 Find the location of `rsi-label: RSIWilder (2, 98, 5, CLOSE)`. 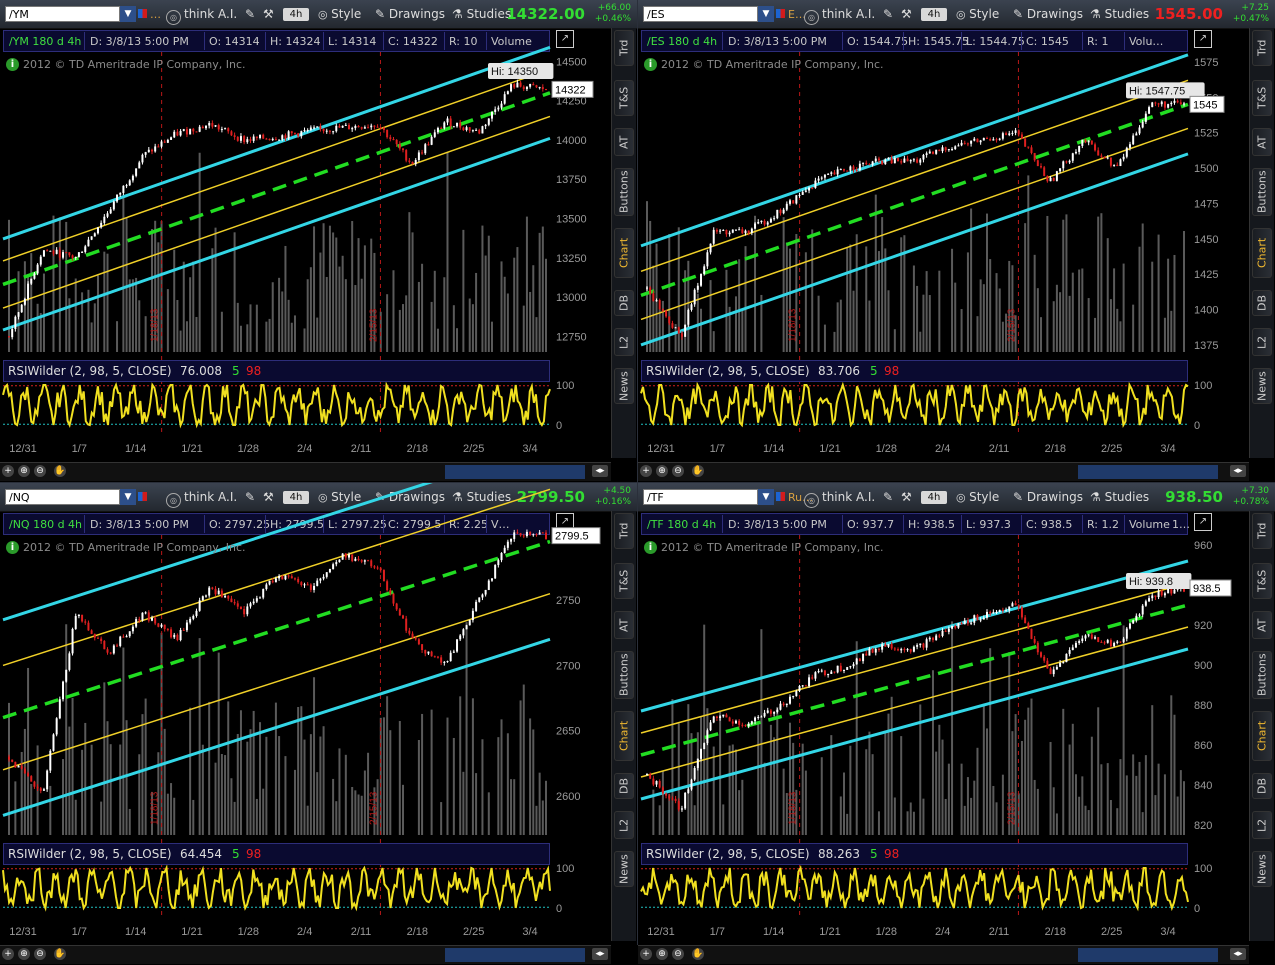

rsi-label: RSIWilder (2, 98, 5, CLOSE) is located at coordinates (90, 371).